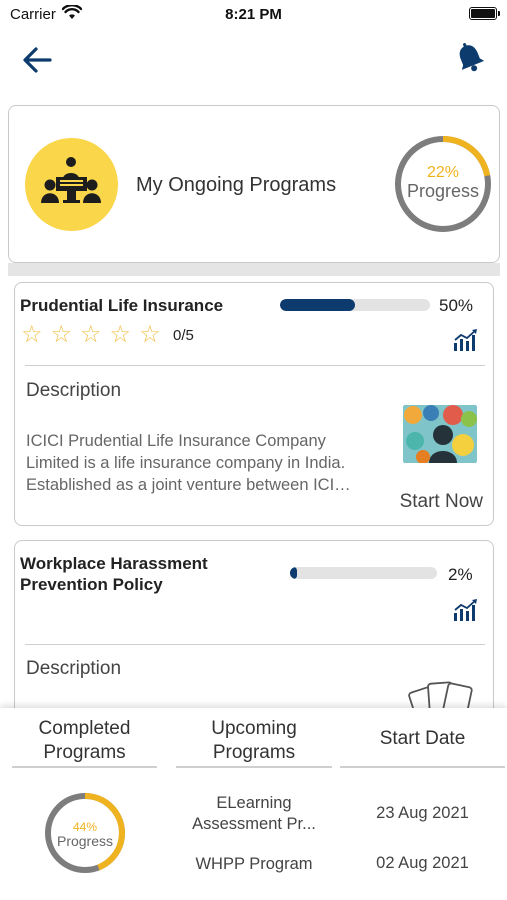  I want to click on upcoming-program-date: 23 Aug 2021, so click(422, 813).